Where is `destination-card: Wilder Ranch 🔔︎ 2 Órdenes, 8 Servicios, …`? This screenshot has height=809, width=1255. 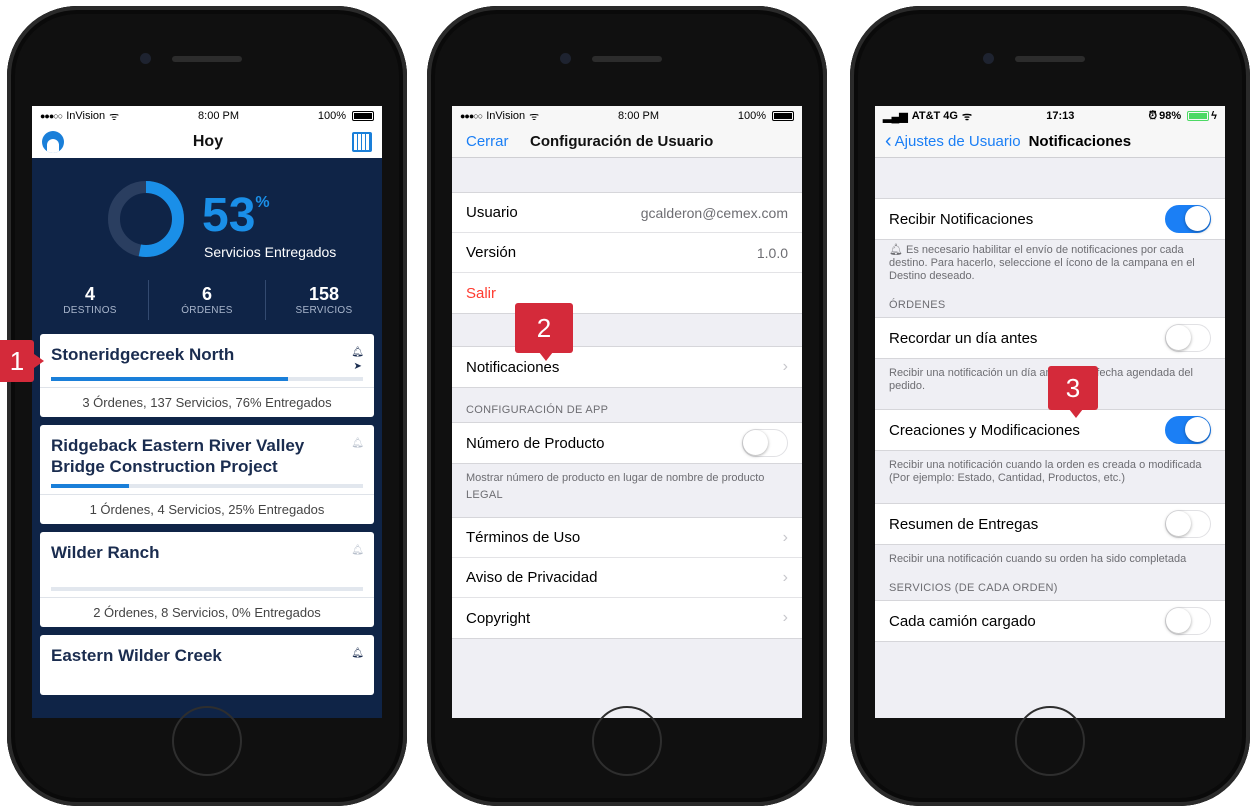 destination-card: Wilder Ranch 🔔︎ 2 Órdenes, 8 Servicios, … is located at coordinates (207, 579).